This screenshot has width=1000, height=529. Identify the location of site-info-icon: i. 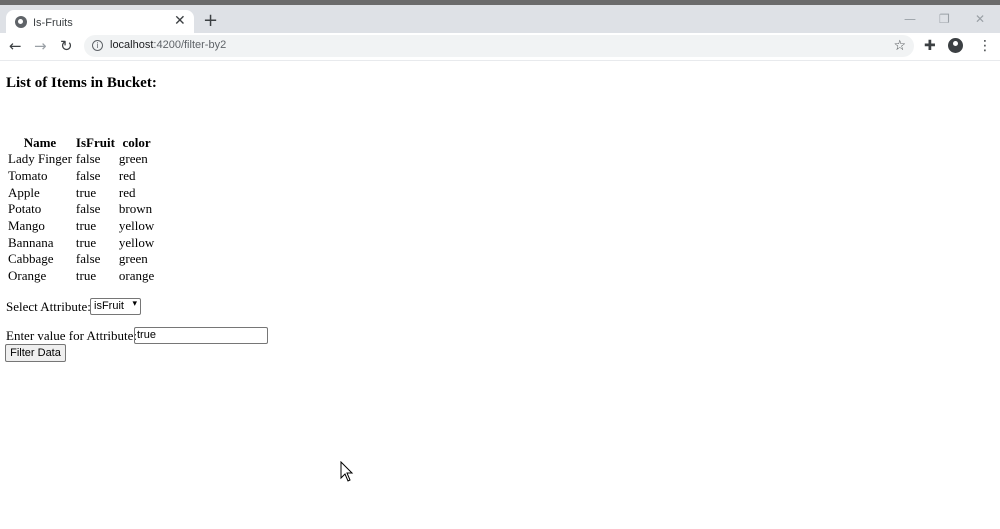
(97, 45).